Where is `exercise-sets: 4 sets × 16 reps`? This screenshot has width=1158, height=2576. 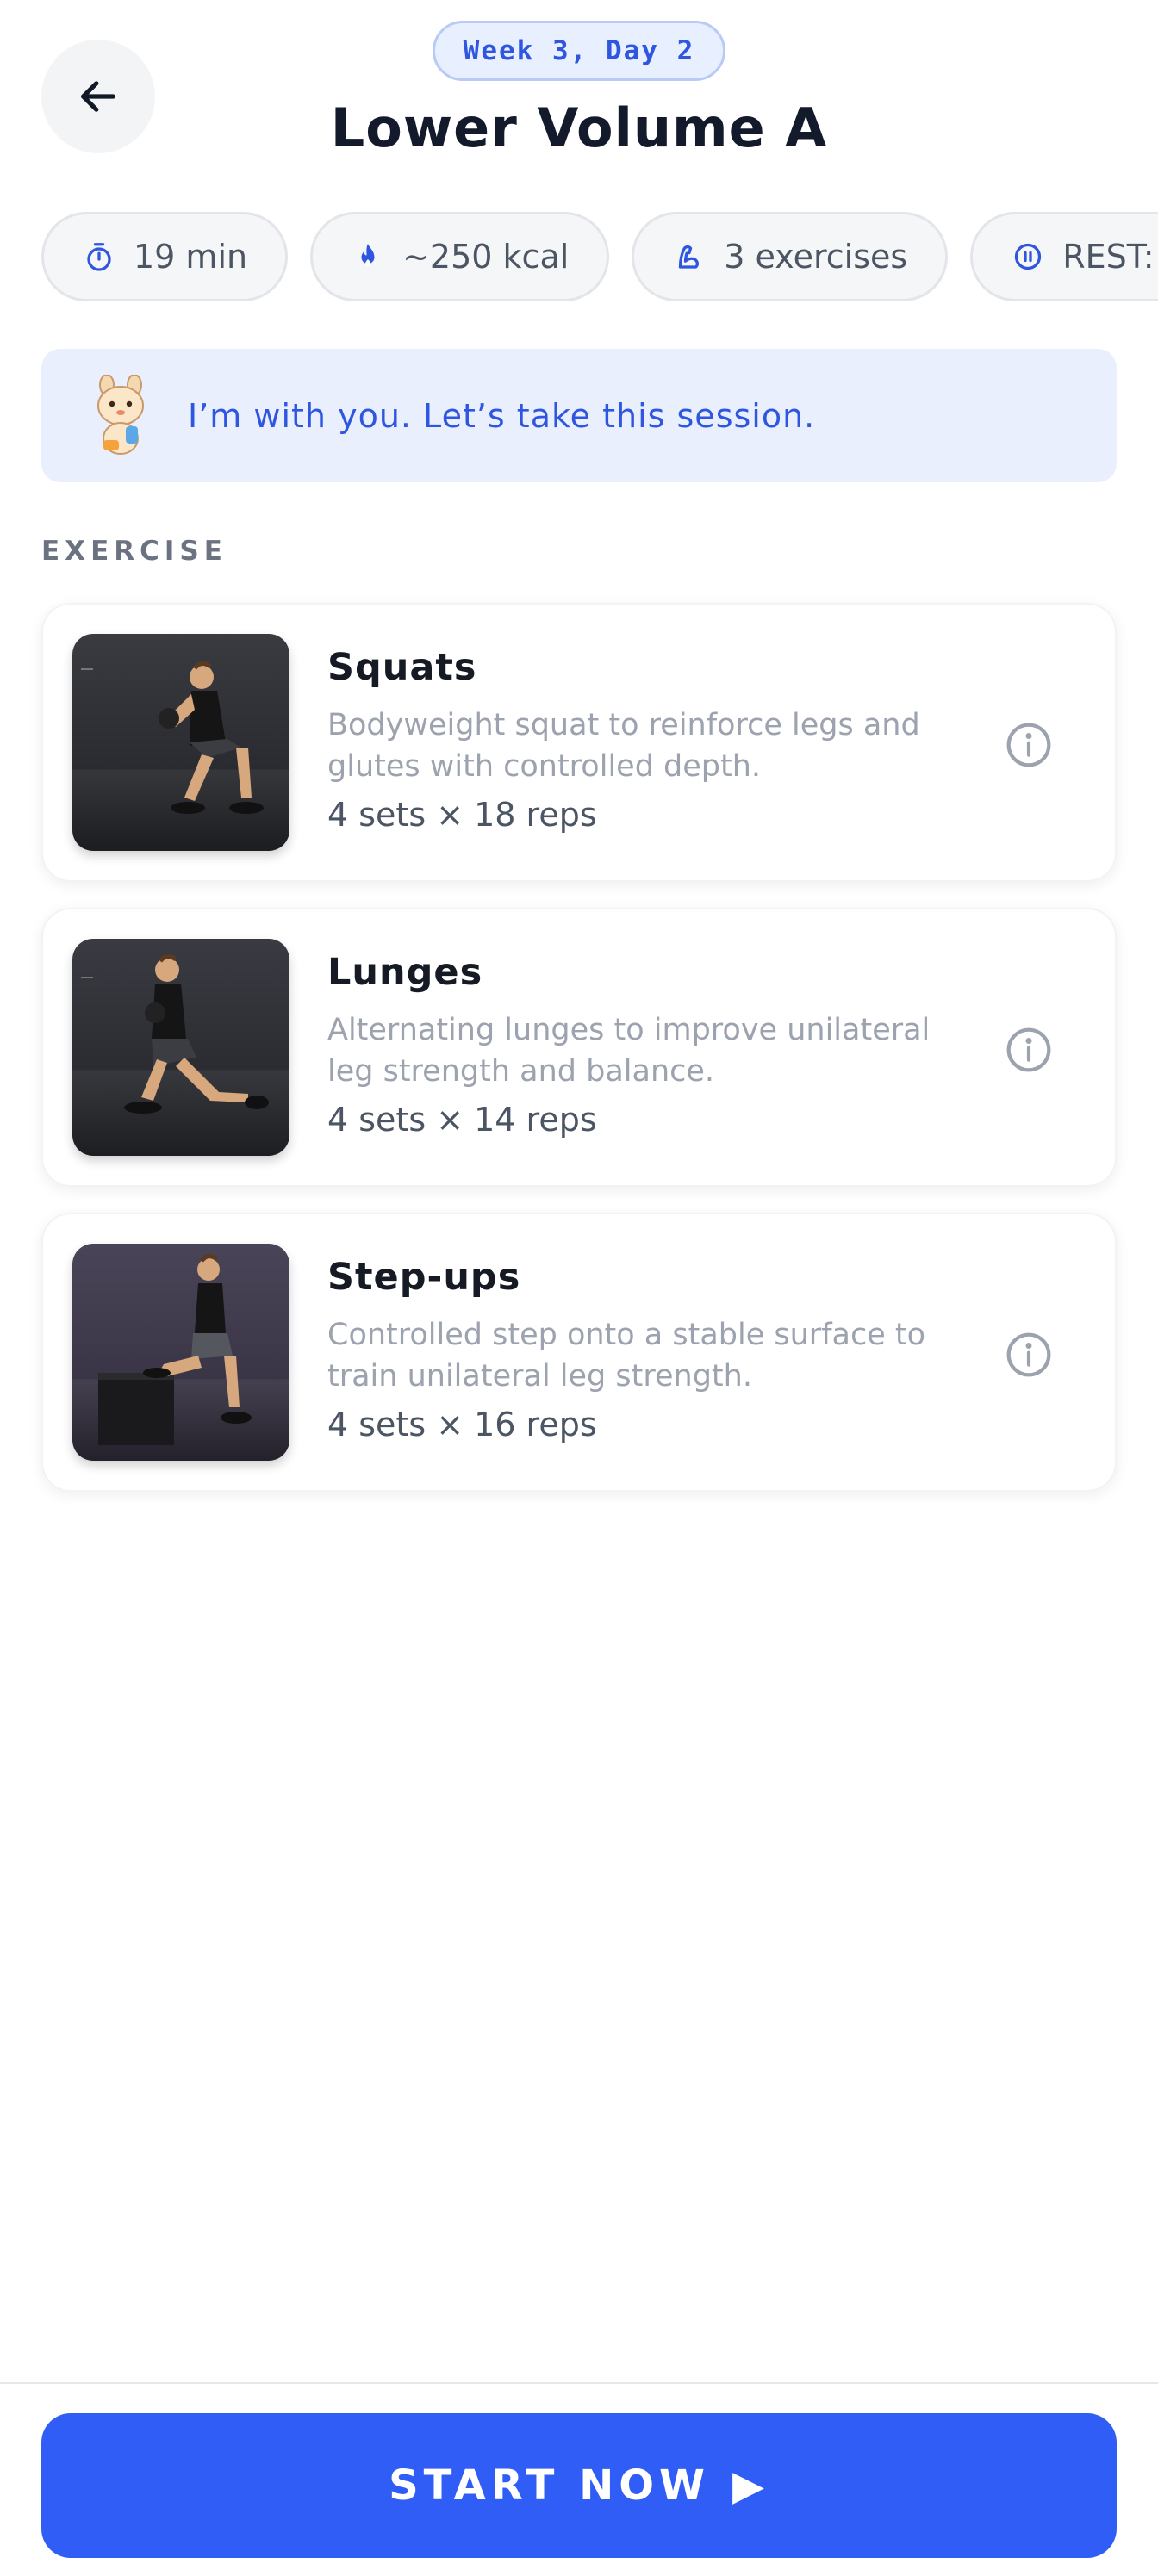 exercise-sets: 4 sets × 16 reps is located at coordinates (462, 1424).